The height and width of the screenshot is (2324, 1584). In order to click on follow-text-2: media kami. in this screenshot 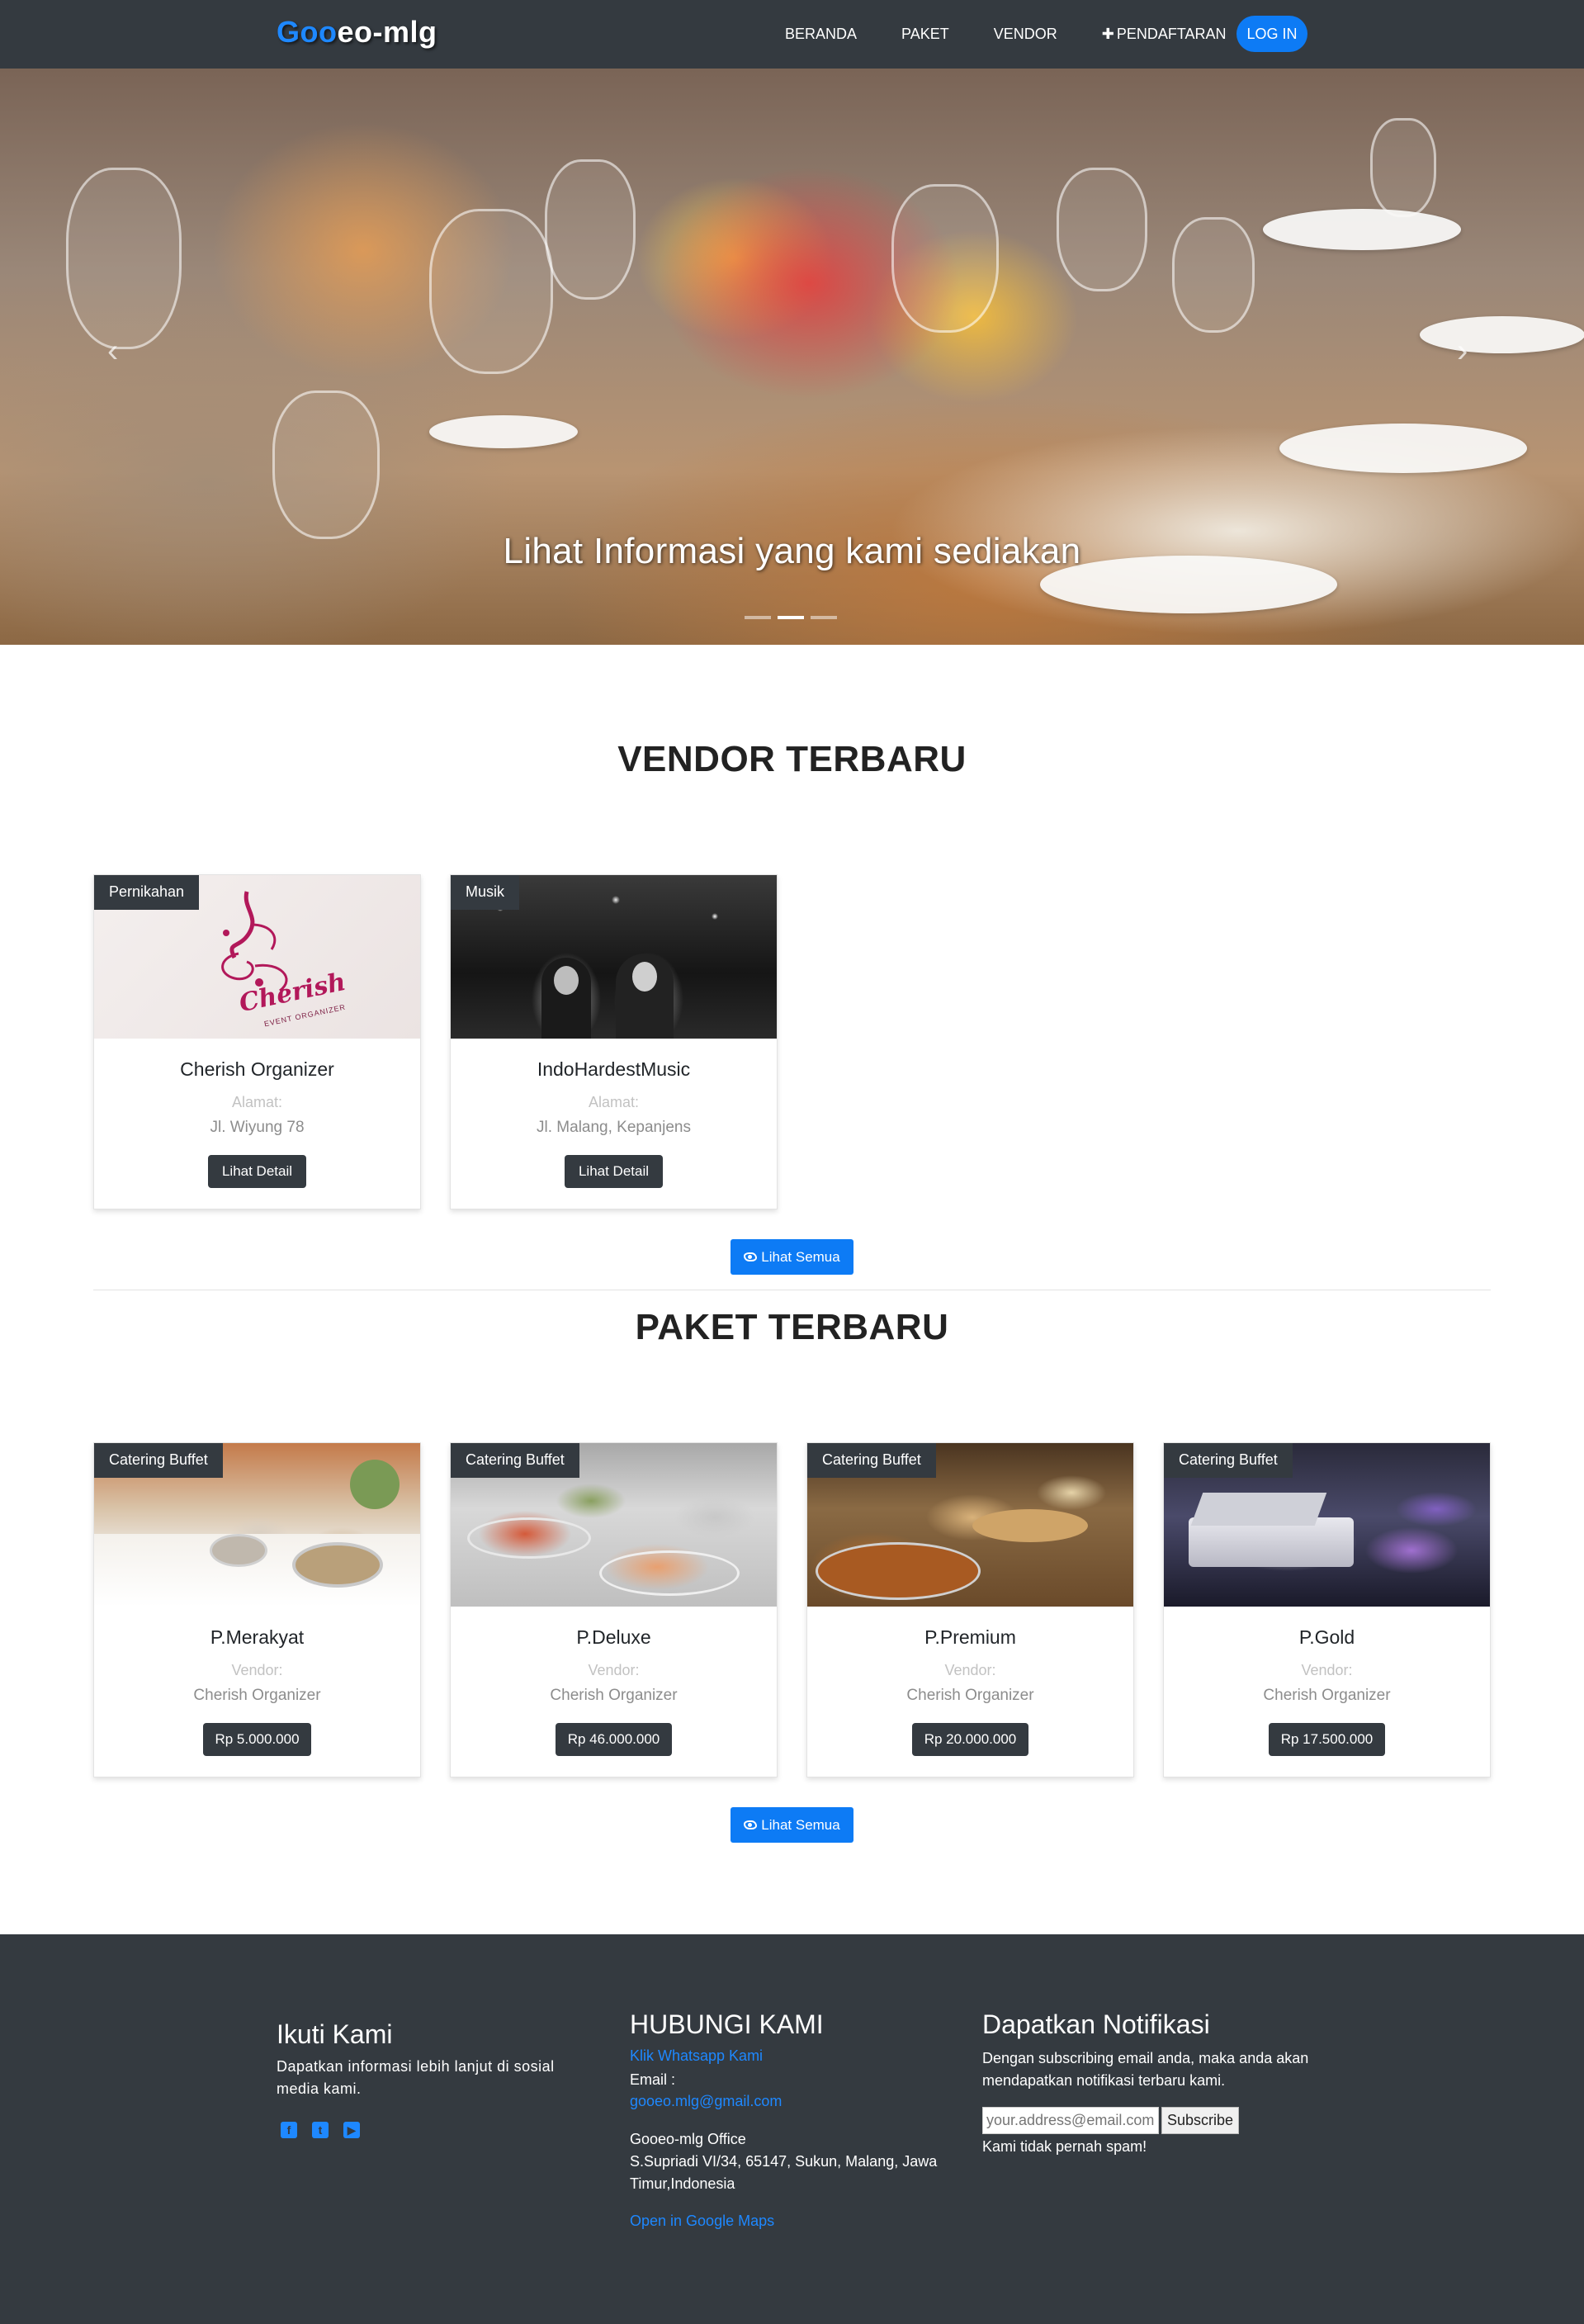, I will do `click(320, 2088)`.